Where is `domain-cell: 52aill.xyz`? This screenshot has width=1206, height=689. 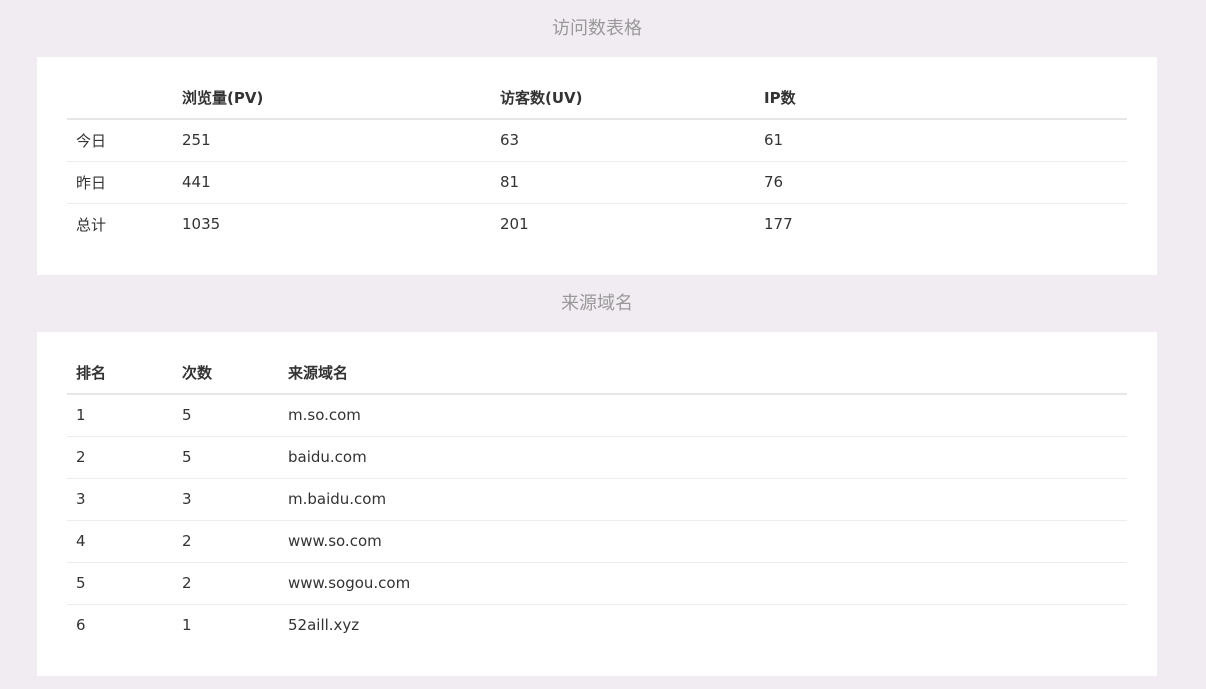
domain-cell: 52aill.xyz is located at coordinates (703, 624).